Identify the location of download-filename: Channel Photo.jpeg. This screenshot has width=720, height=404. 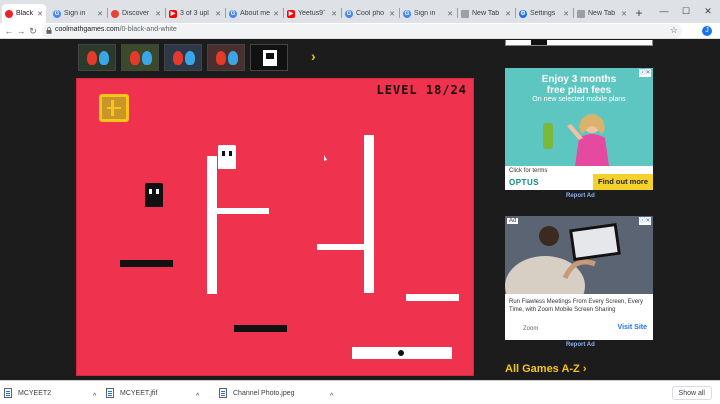
(264, 393).